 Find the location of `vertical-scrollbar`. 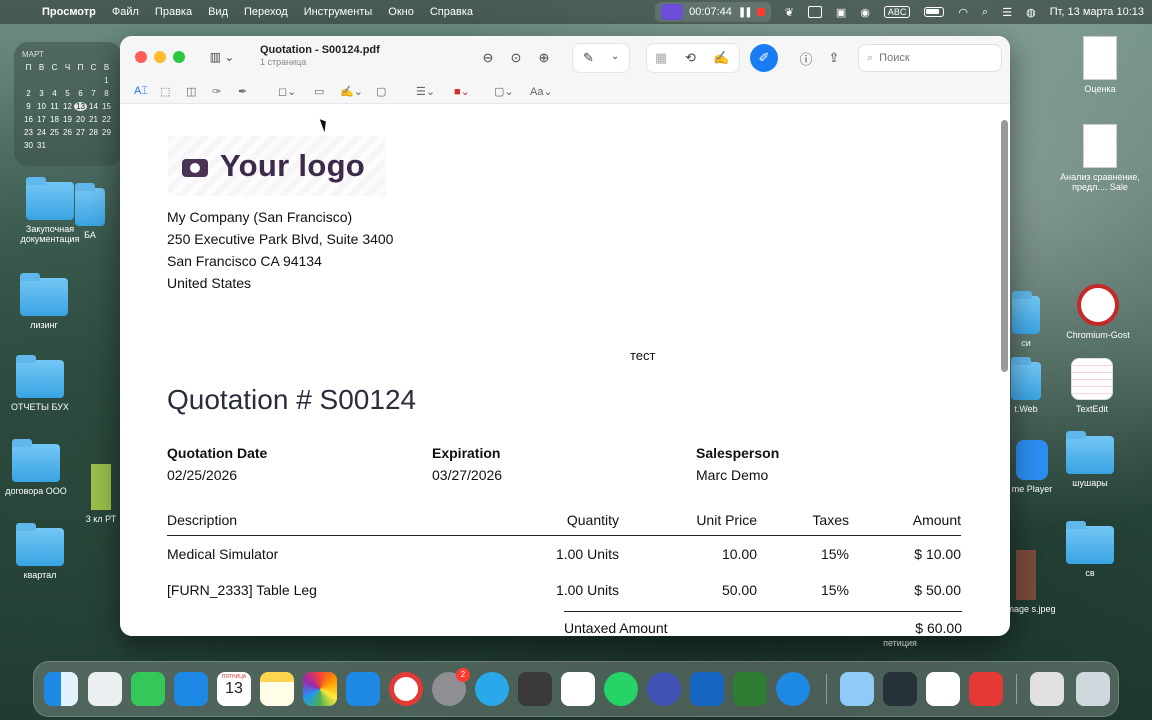

vertical-scrollbar is located at coordinates (1004, 246).